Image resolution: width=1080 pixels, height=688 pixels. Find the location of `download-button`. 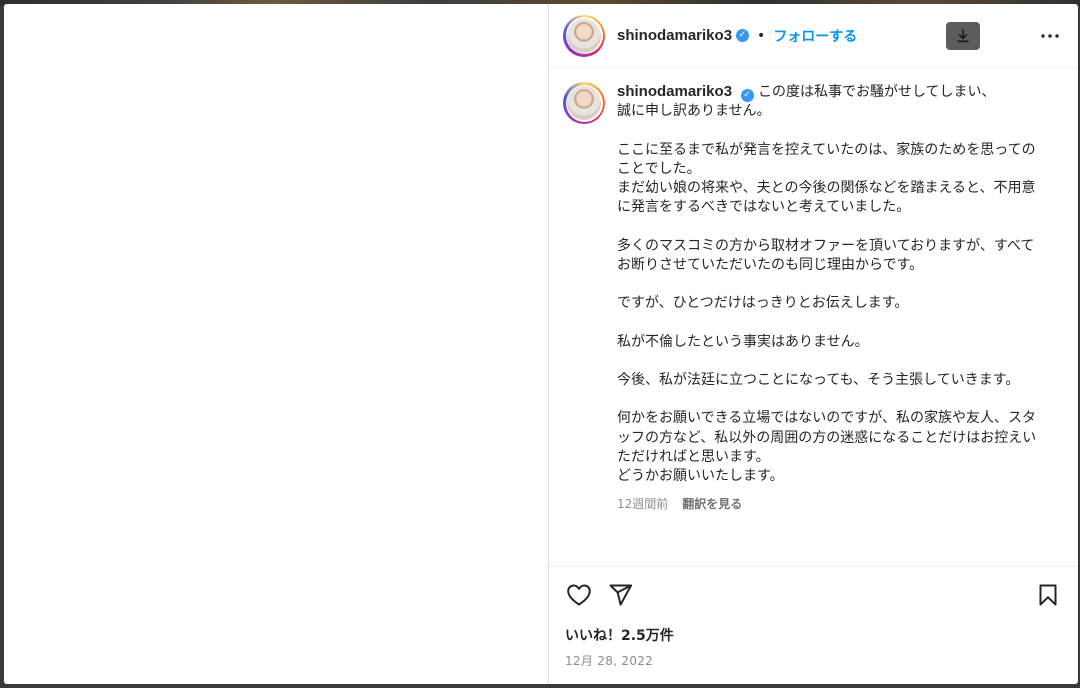

download-button is located at coordinates (963, 36).